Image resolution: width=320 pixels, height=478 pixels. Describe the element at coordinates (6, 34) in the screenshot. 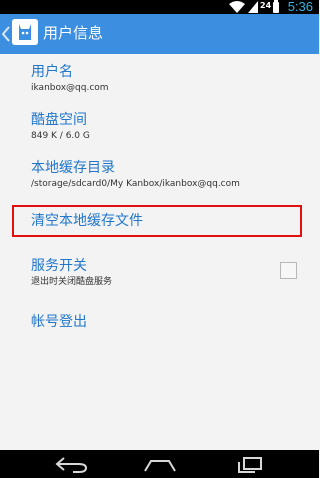

I see `back-chevron-icon` at that location.